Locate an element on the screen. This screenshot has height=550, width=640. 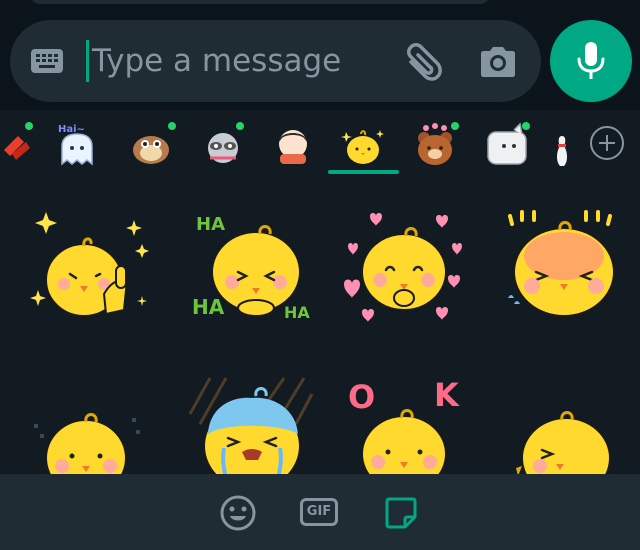
message-input: Type a message is located at coordinates (275, 61).